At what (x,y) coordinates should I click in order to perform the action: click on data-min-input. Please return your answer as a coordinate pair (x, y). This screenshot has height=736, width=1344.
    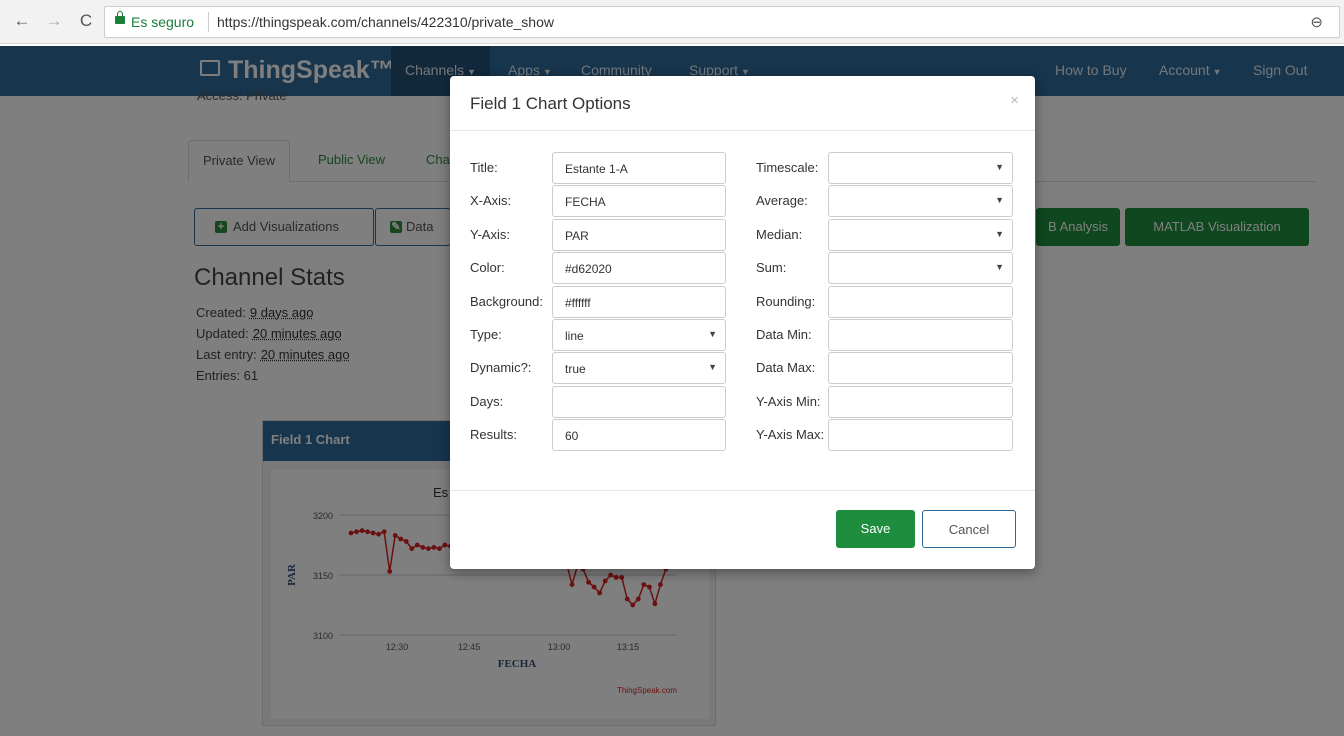
    Looking at the image, I should click on (920, 335).